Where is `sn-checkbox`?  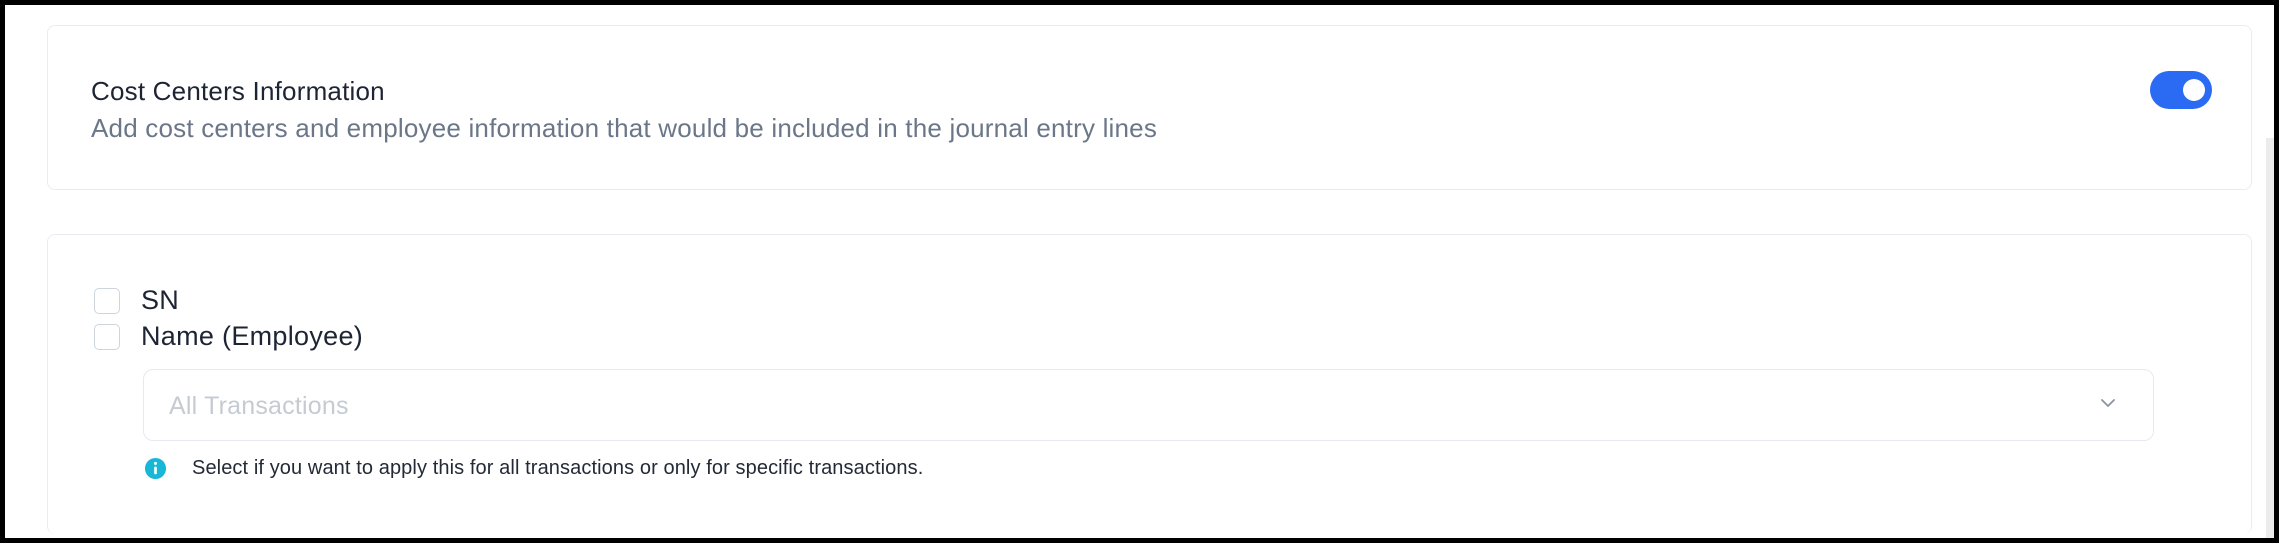 sn-checkbox is located at coordinates (107, 300).